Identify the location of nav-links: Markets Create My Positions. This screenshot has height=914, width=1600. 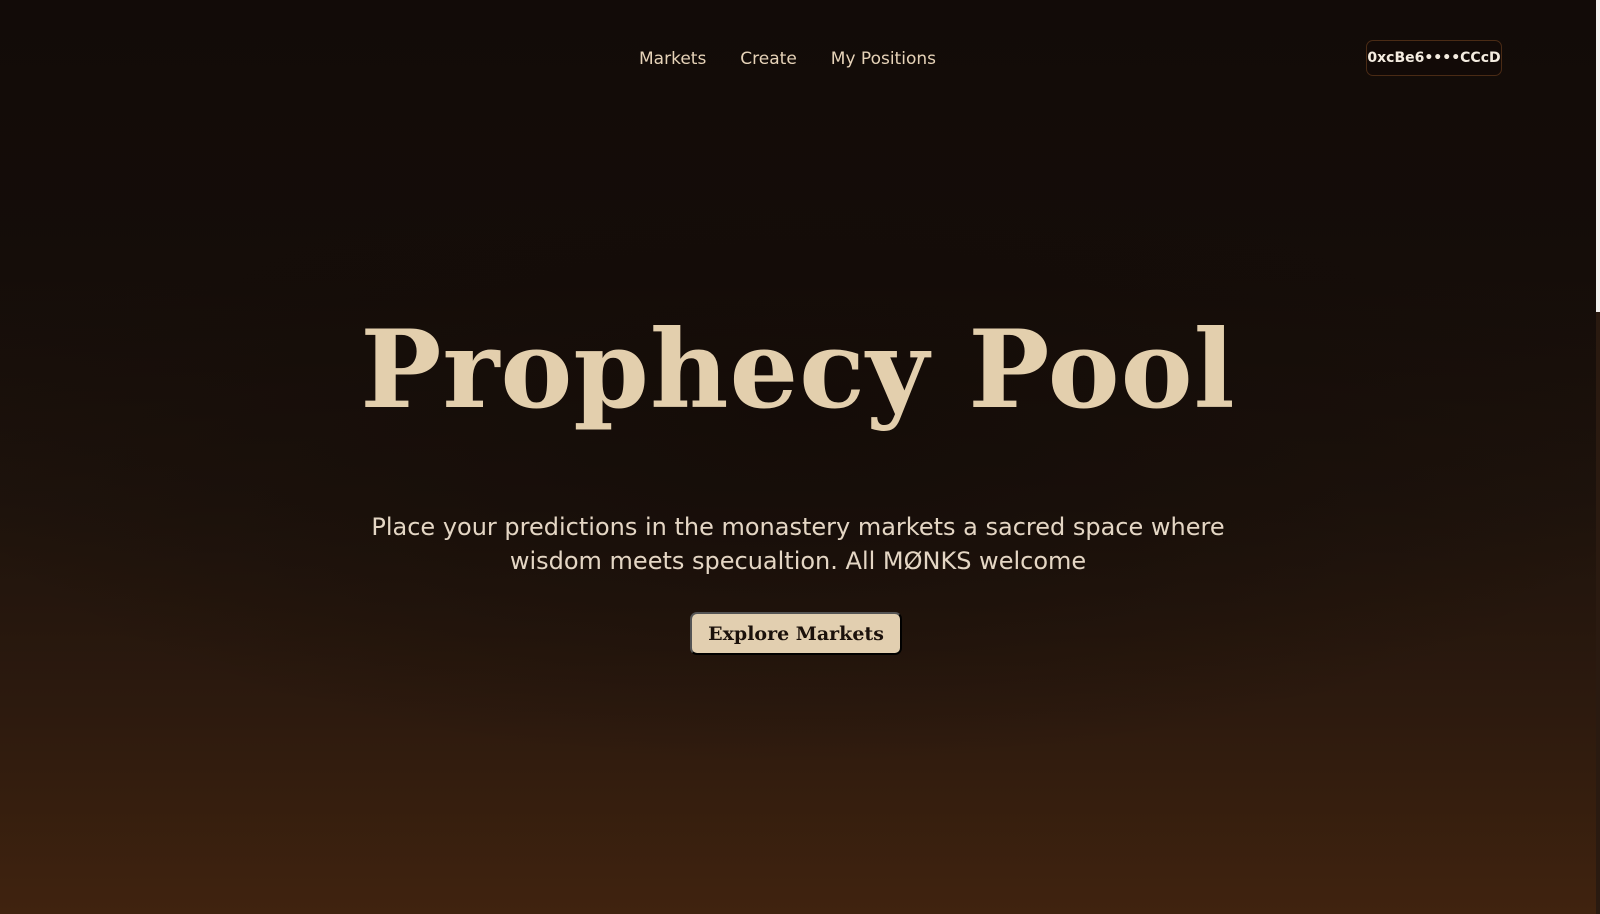
(787, 59).